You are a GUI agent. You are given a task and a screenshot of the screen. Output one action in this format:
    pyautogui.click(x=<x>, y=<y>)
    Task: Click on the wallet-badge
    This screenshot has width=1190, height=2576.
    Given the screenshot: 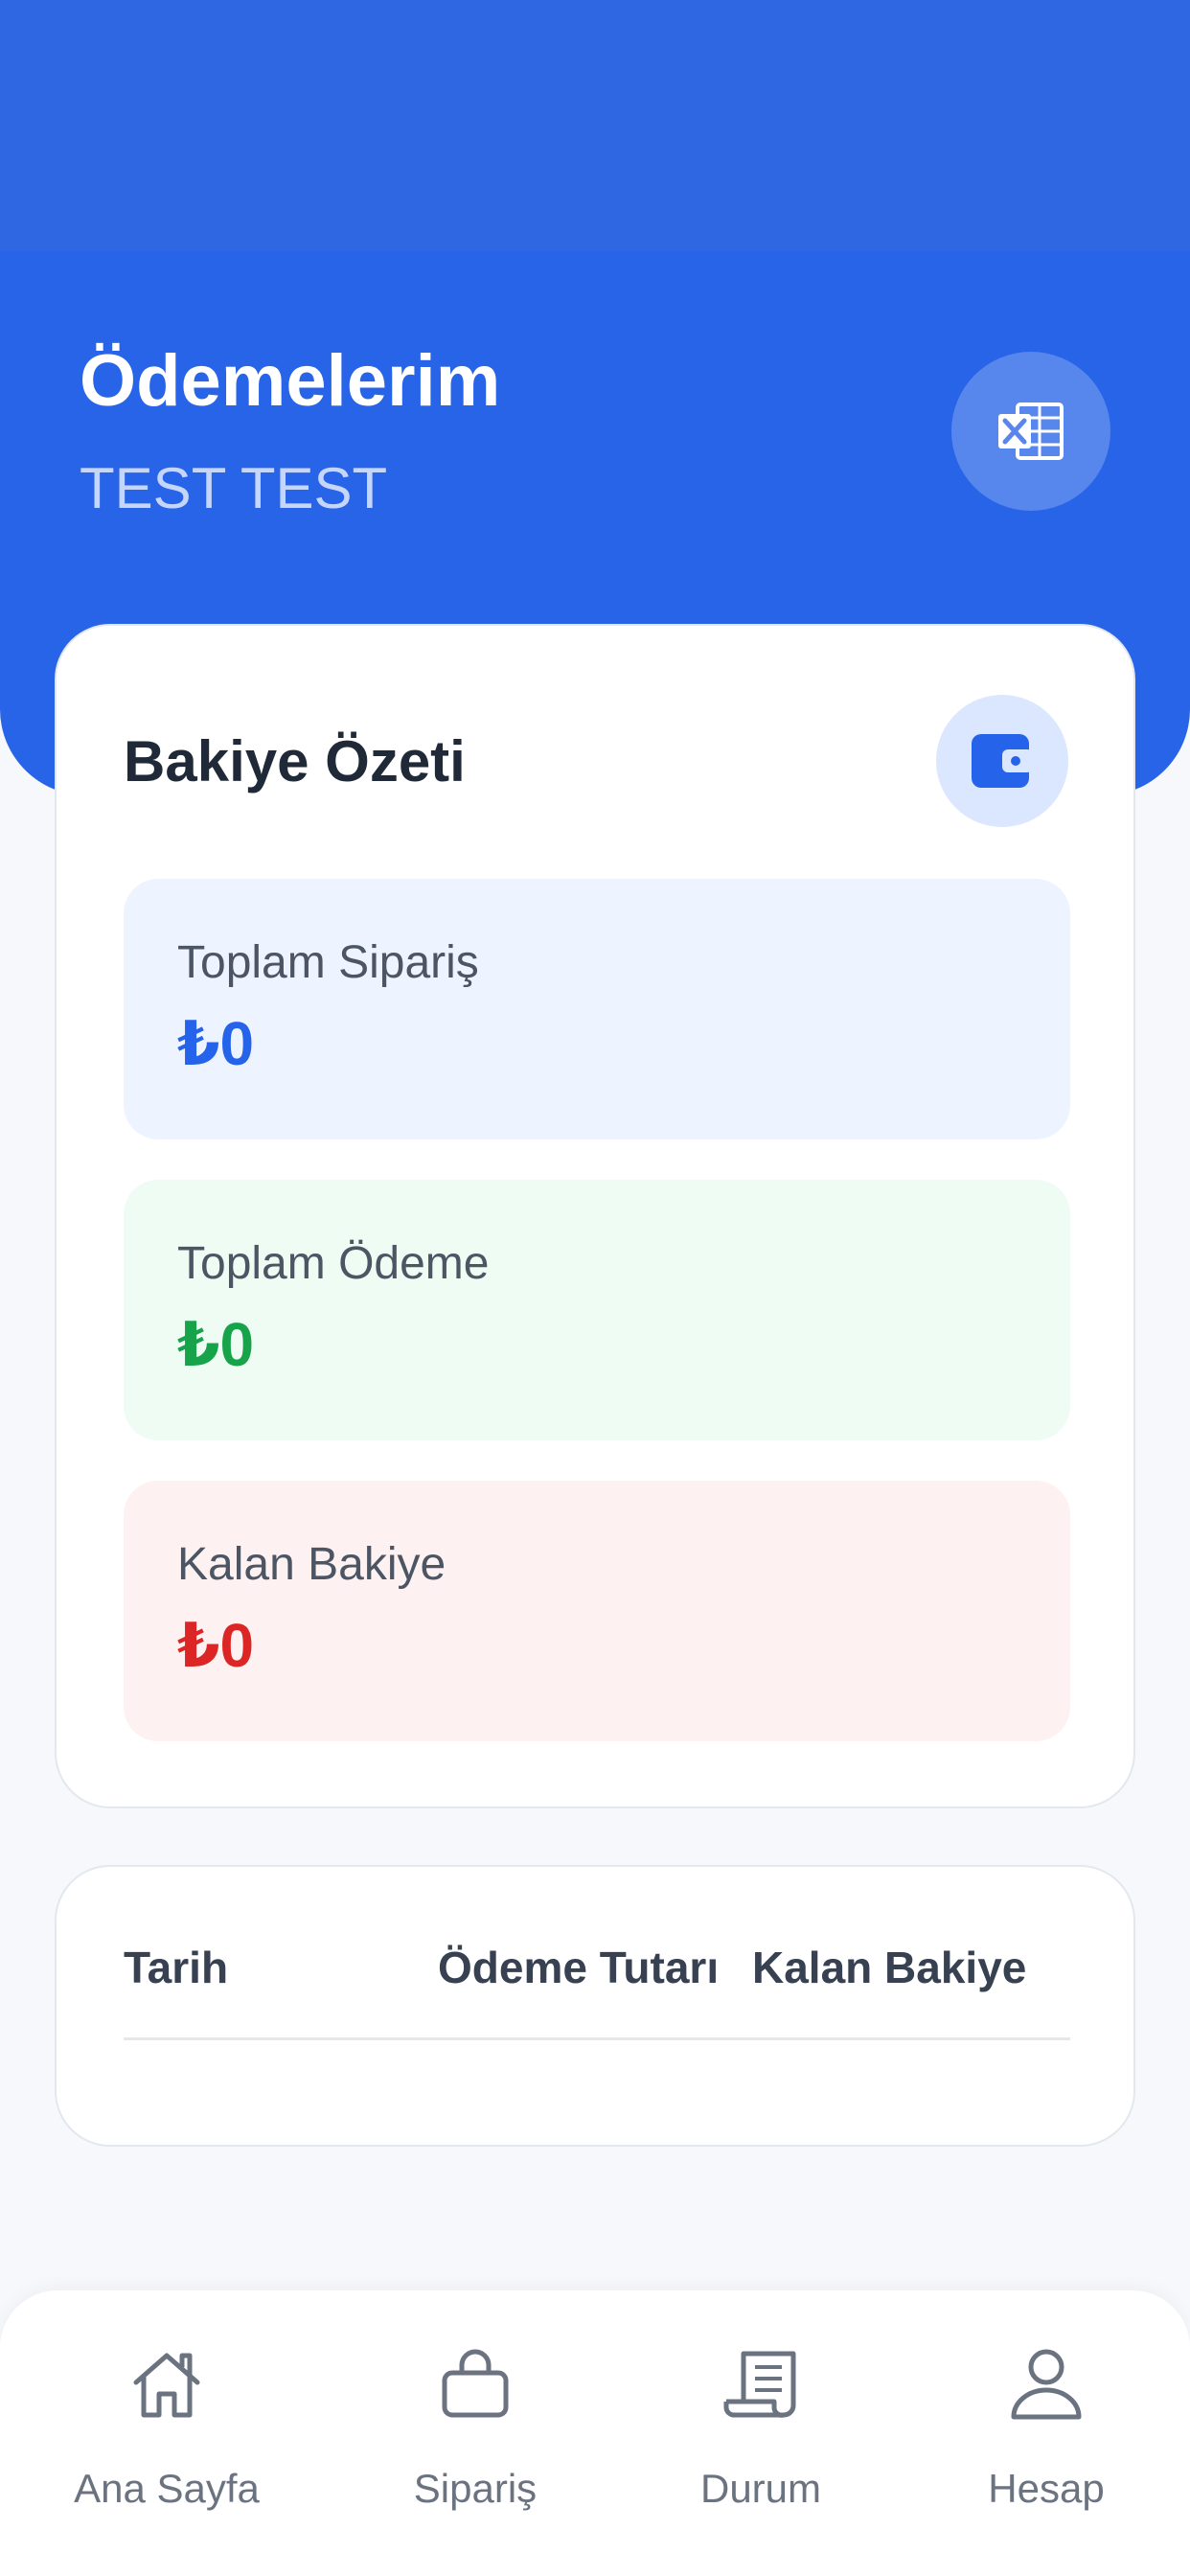 What is the action you would take?
    pyautogui.click(x=1002, y=761)
    